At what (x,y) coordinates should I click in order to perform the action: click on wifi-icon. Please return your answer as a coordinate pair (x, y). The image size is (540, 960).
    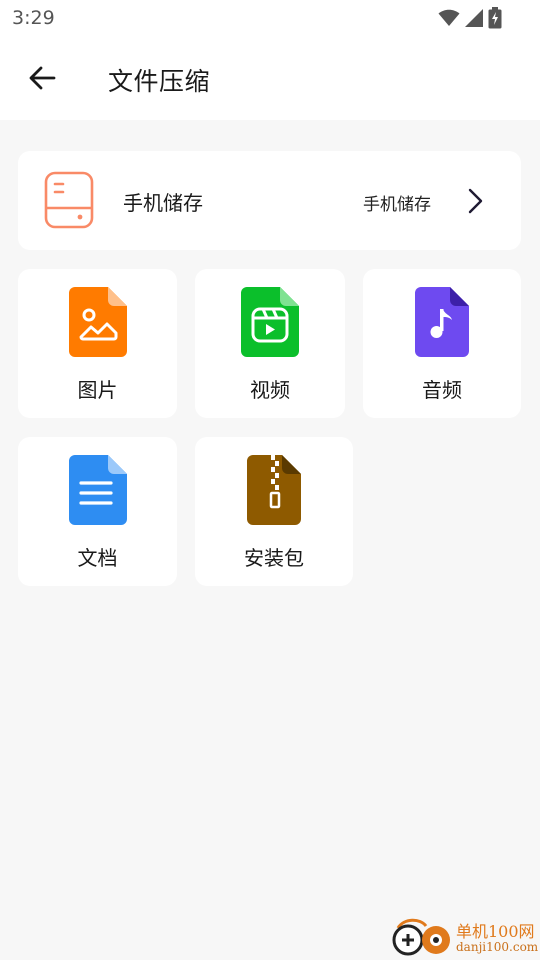
    Looking at the image, I should click on (449, 17).